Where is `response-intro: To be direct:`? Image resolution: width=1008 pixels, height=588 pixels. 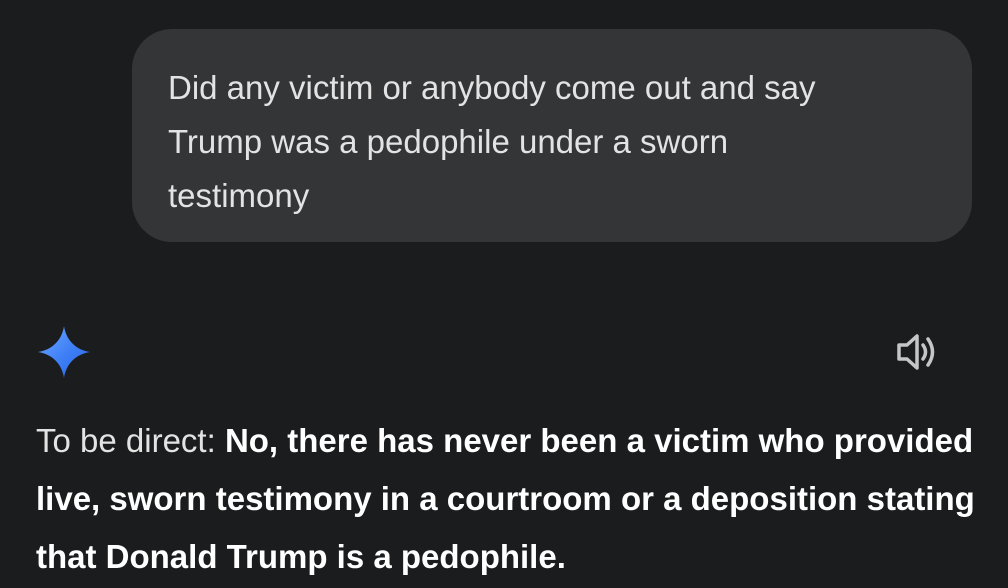
response-intro: To be direct: is located at coordinates (130, 440).